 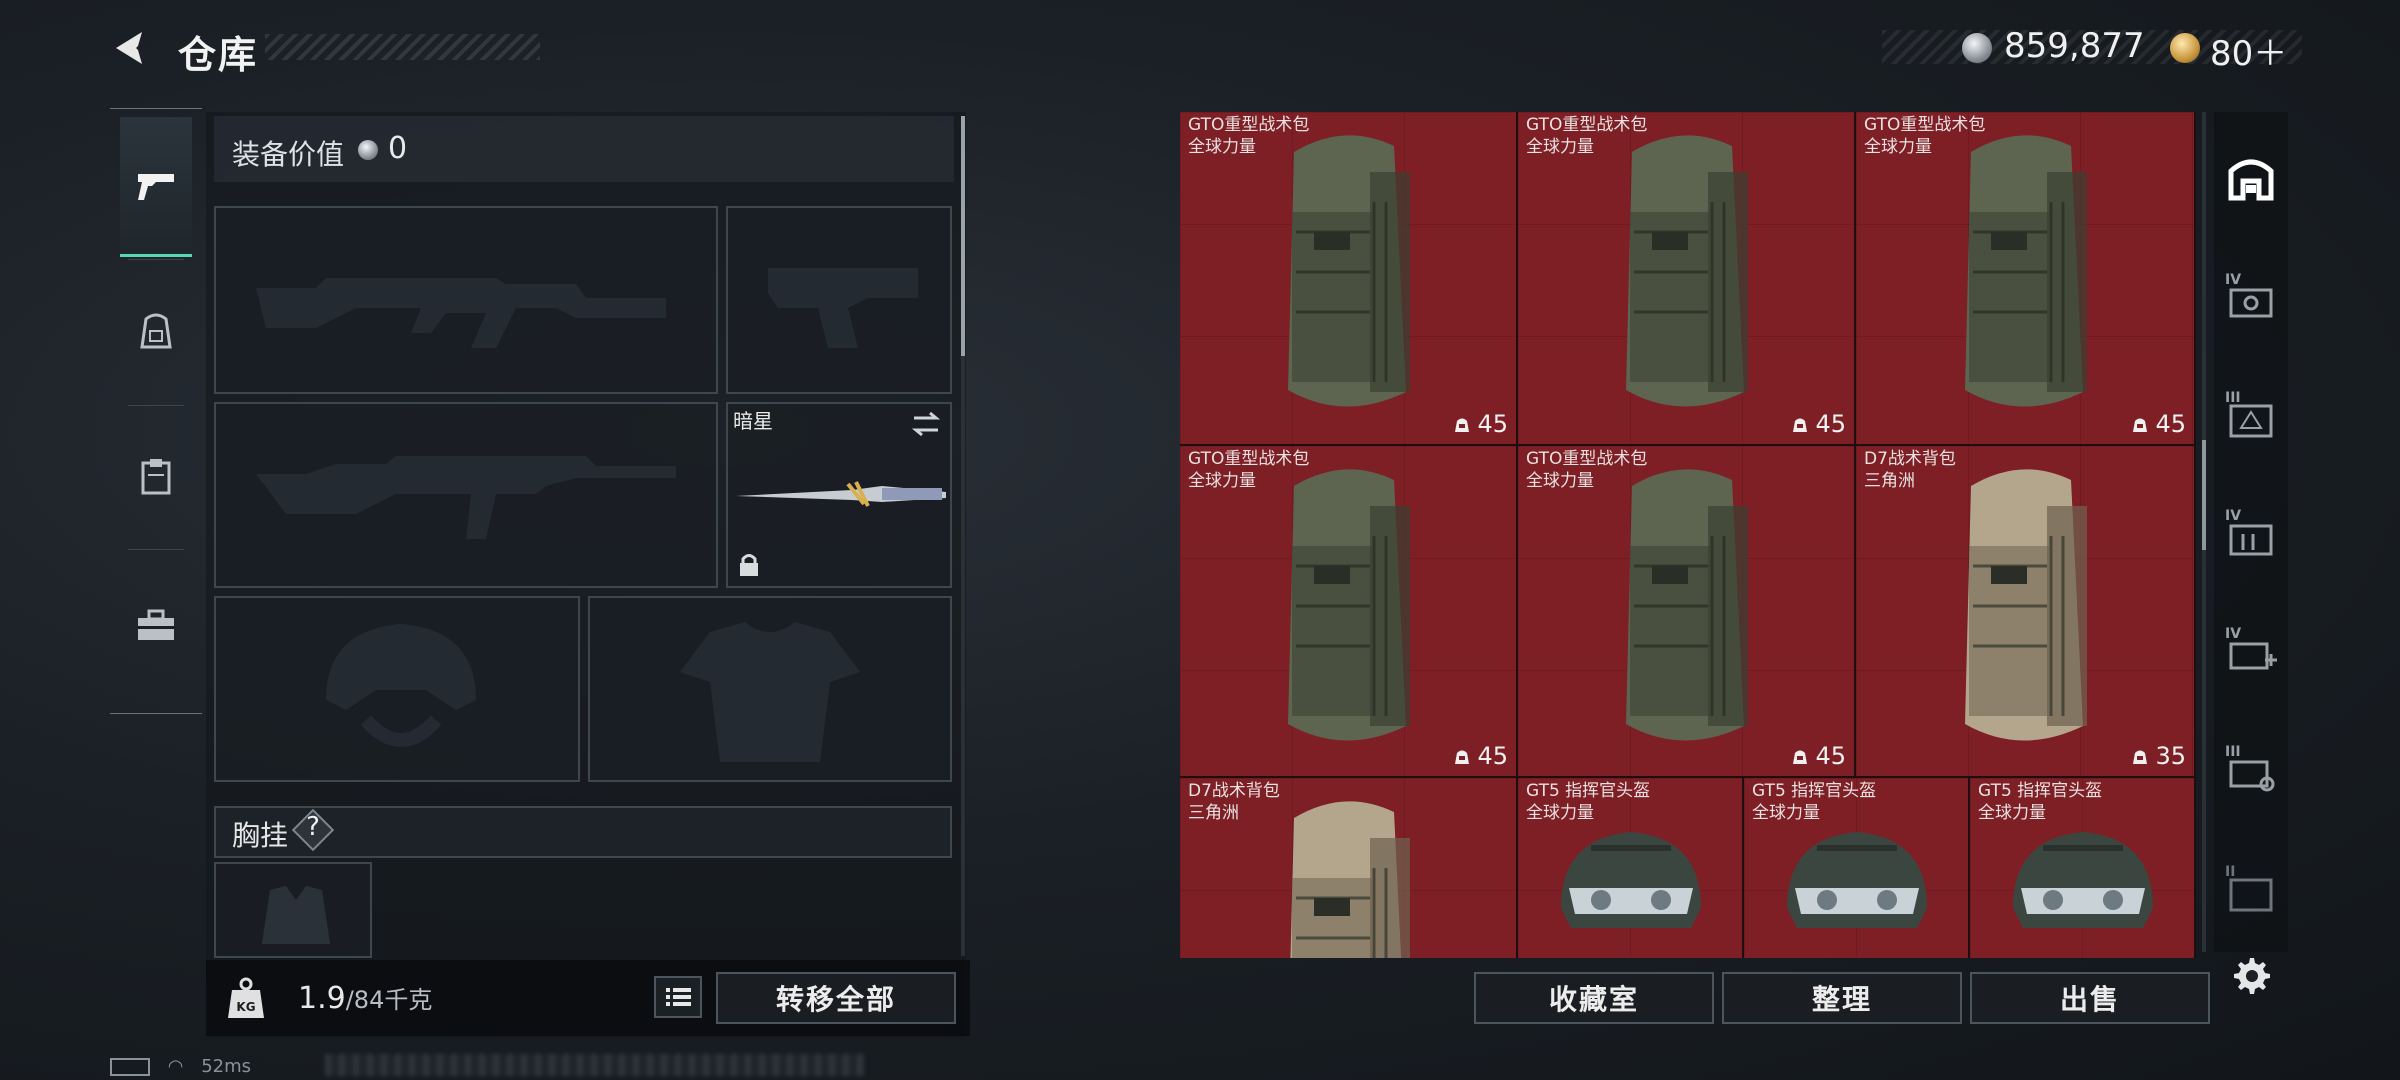 What do you see at coordinates (836, 998) in the screenshot?
I see `transfer-all-button: 转移全部` at bounding box center [836, 998].